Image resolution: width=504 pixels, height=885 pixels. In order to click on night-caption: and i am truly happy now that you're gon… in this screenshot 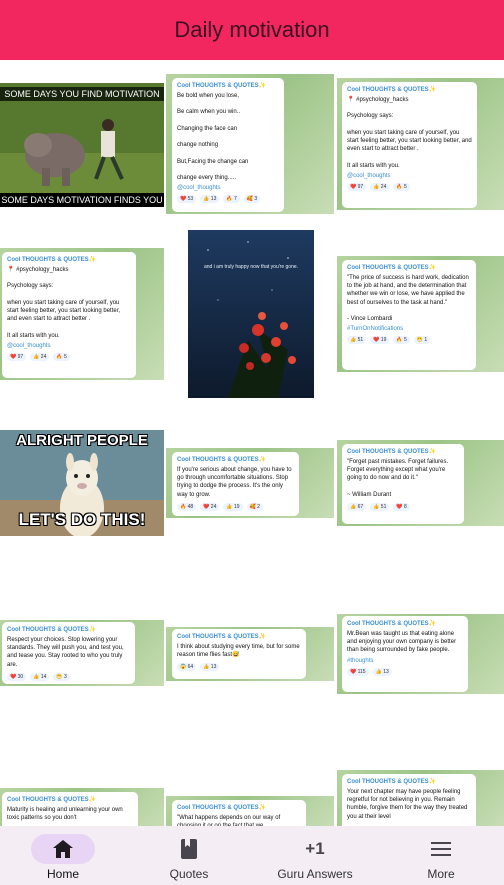, I will do `click(251, 267)`.